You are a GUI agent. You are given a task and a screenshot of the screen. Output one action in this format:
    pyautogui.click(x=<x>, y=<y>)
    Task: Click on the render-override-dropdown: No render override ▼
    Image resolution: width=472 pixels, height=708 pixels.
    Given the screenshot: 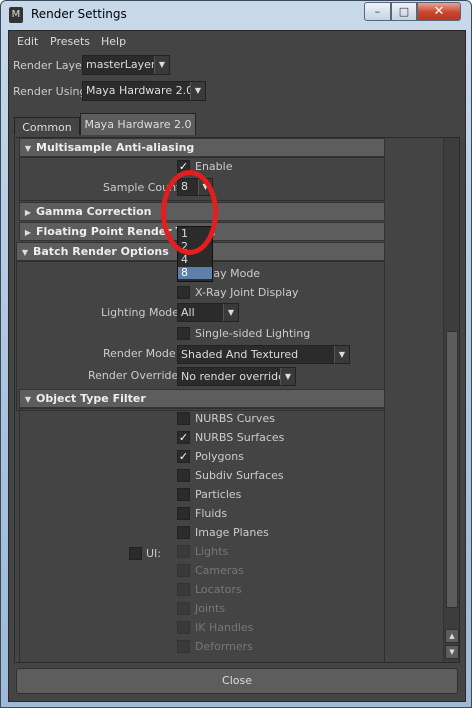 What is the action you would take?
    pyautogui.click(x=236, y=376)
    